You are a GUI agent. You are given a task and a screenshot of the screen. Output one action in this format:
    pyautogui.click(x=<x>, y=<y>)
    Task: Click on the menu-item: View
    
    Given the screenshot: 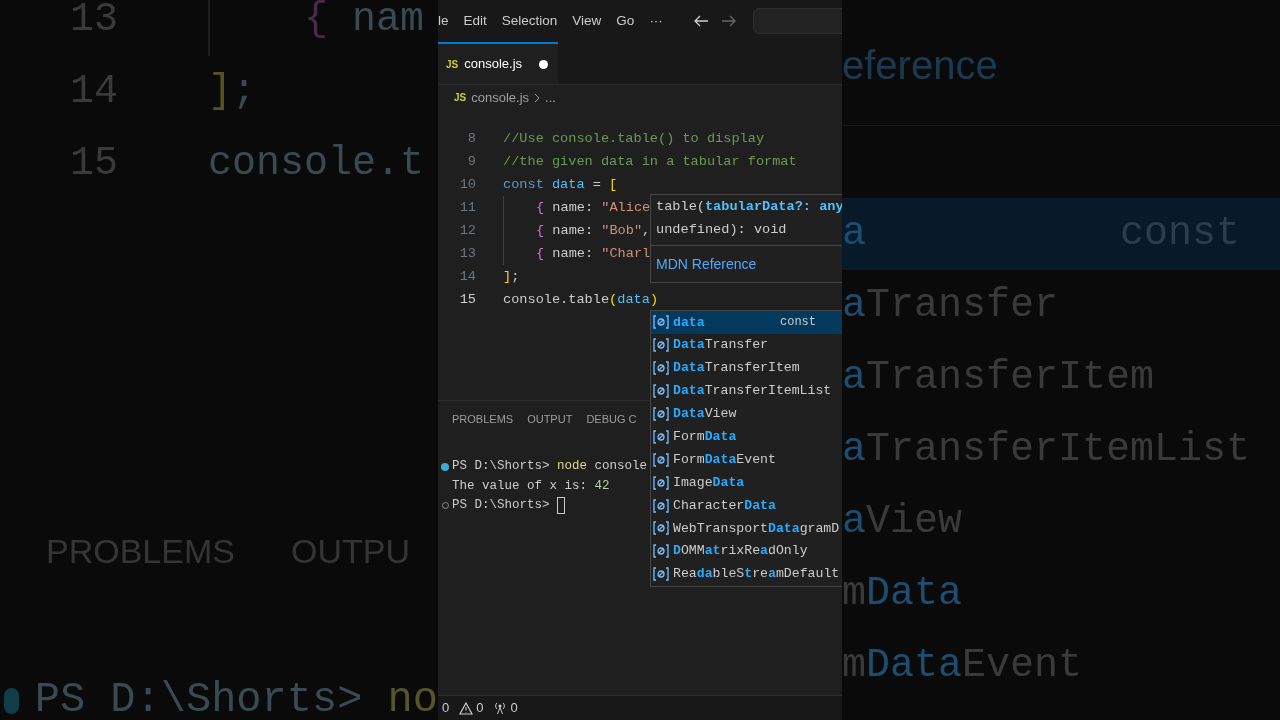 What is the action you would take?
    pyautogui.click(x=587, y=21)
    